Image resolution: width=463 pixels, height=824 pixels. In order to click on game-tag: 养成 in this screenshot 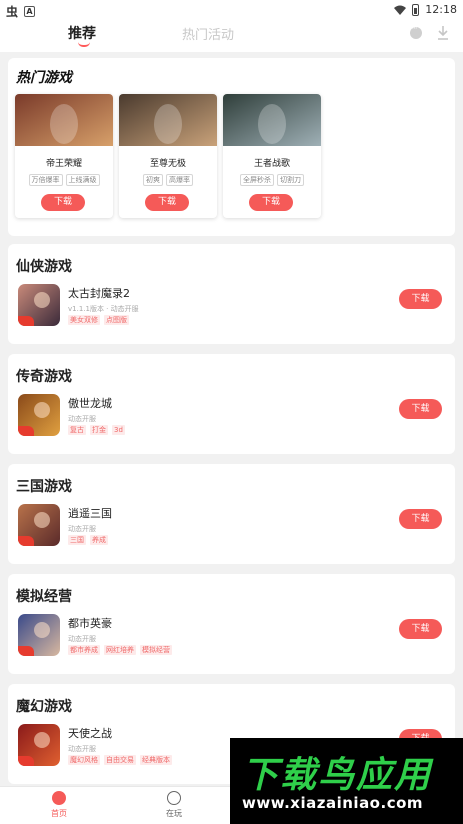, I will do `click(99, 540)`.